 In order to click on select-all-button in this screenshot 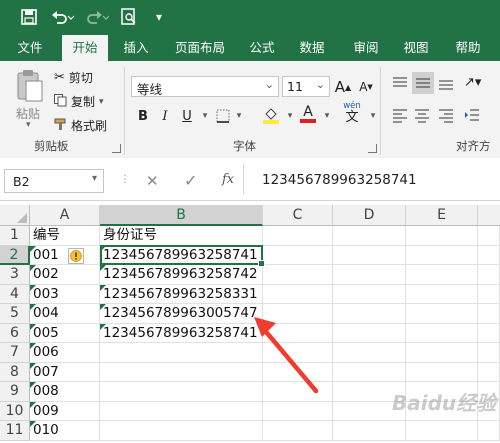, I will do `click(15, 215)`.